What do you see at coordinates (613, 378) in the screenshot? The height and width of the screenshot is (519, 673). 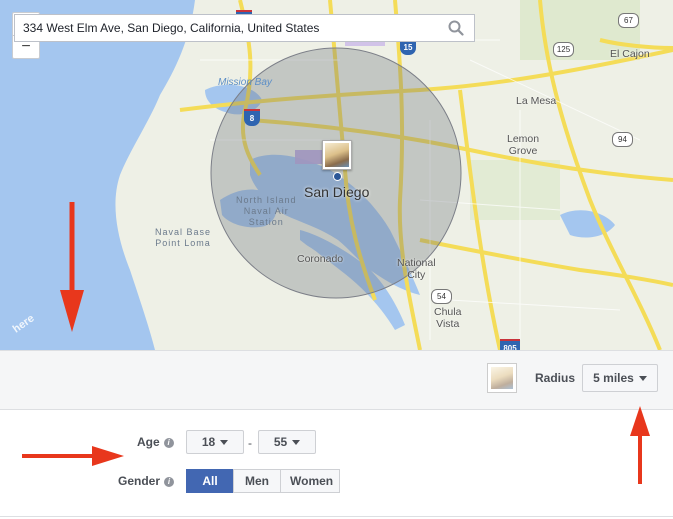 I see `radius-value: 5 miles` at bounding box center [613, 378].